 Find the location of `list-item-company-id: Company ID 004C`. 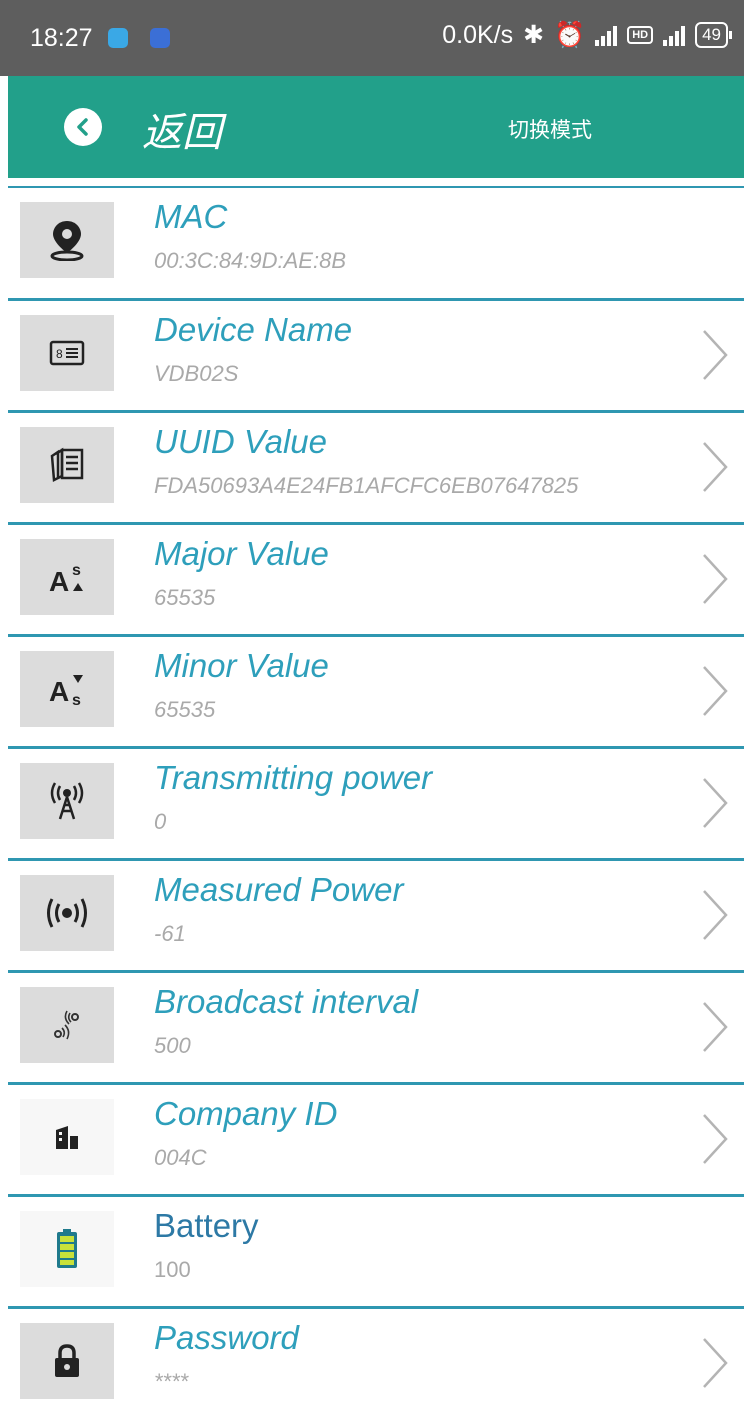

list-item-company-id: Company ID 004C is located at coordinates (376, 1134).